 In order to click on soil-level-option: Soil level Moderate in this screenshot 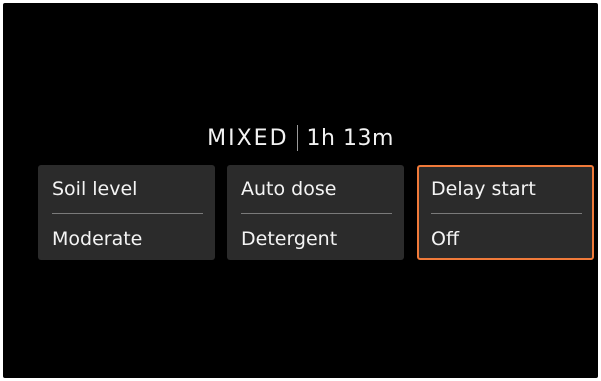, I will do `click(126, 212)`.